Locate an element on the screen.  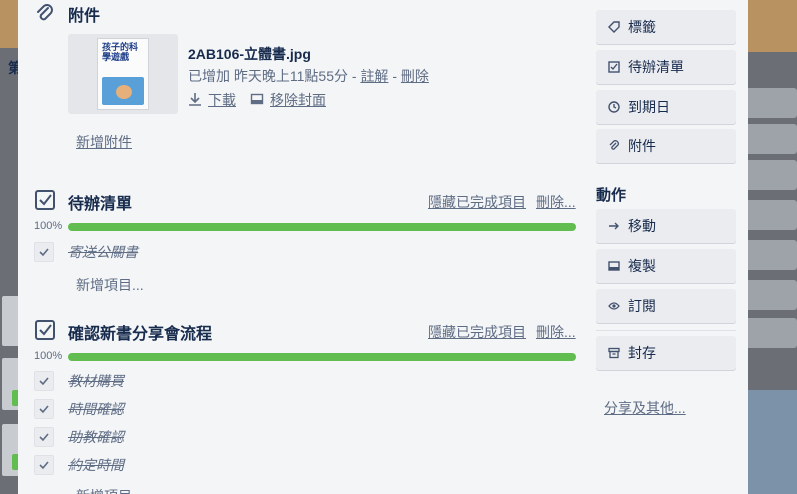
labels-label: 標籤 is located at coordinates (642, 27).